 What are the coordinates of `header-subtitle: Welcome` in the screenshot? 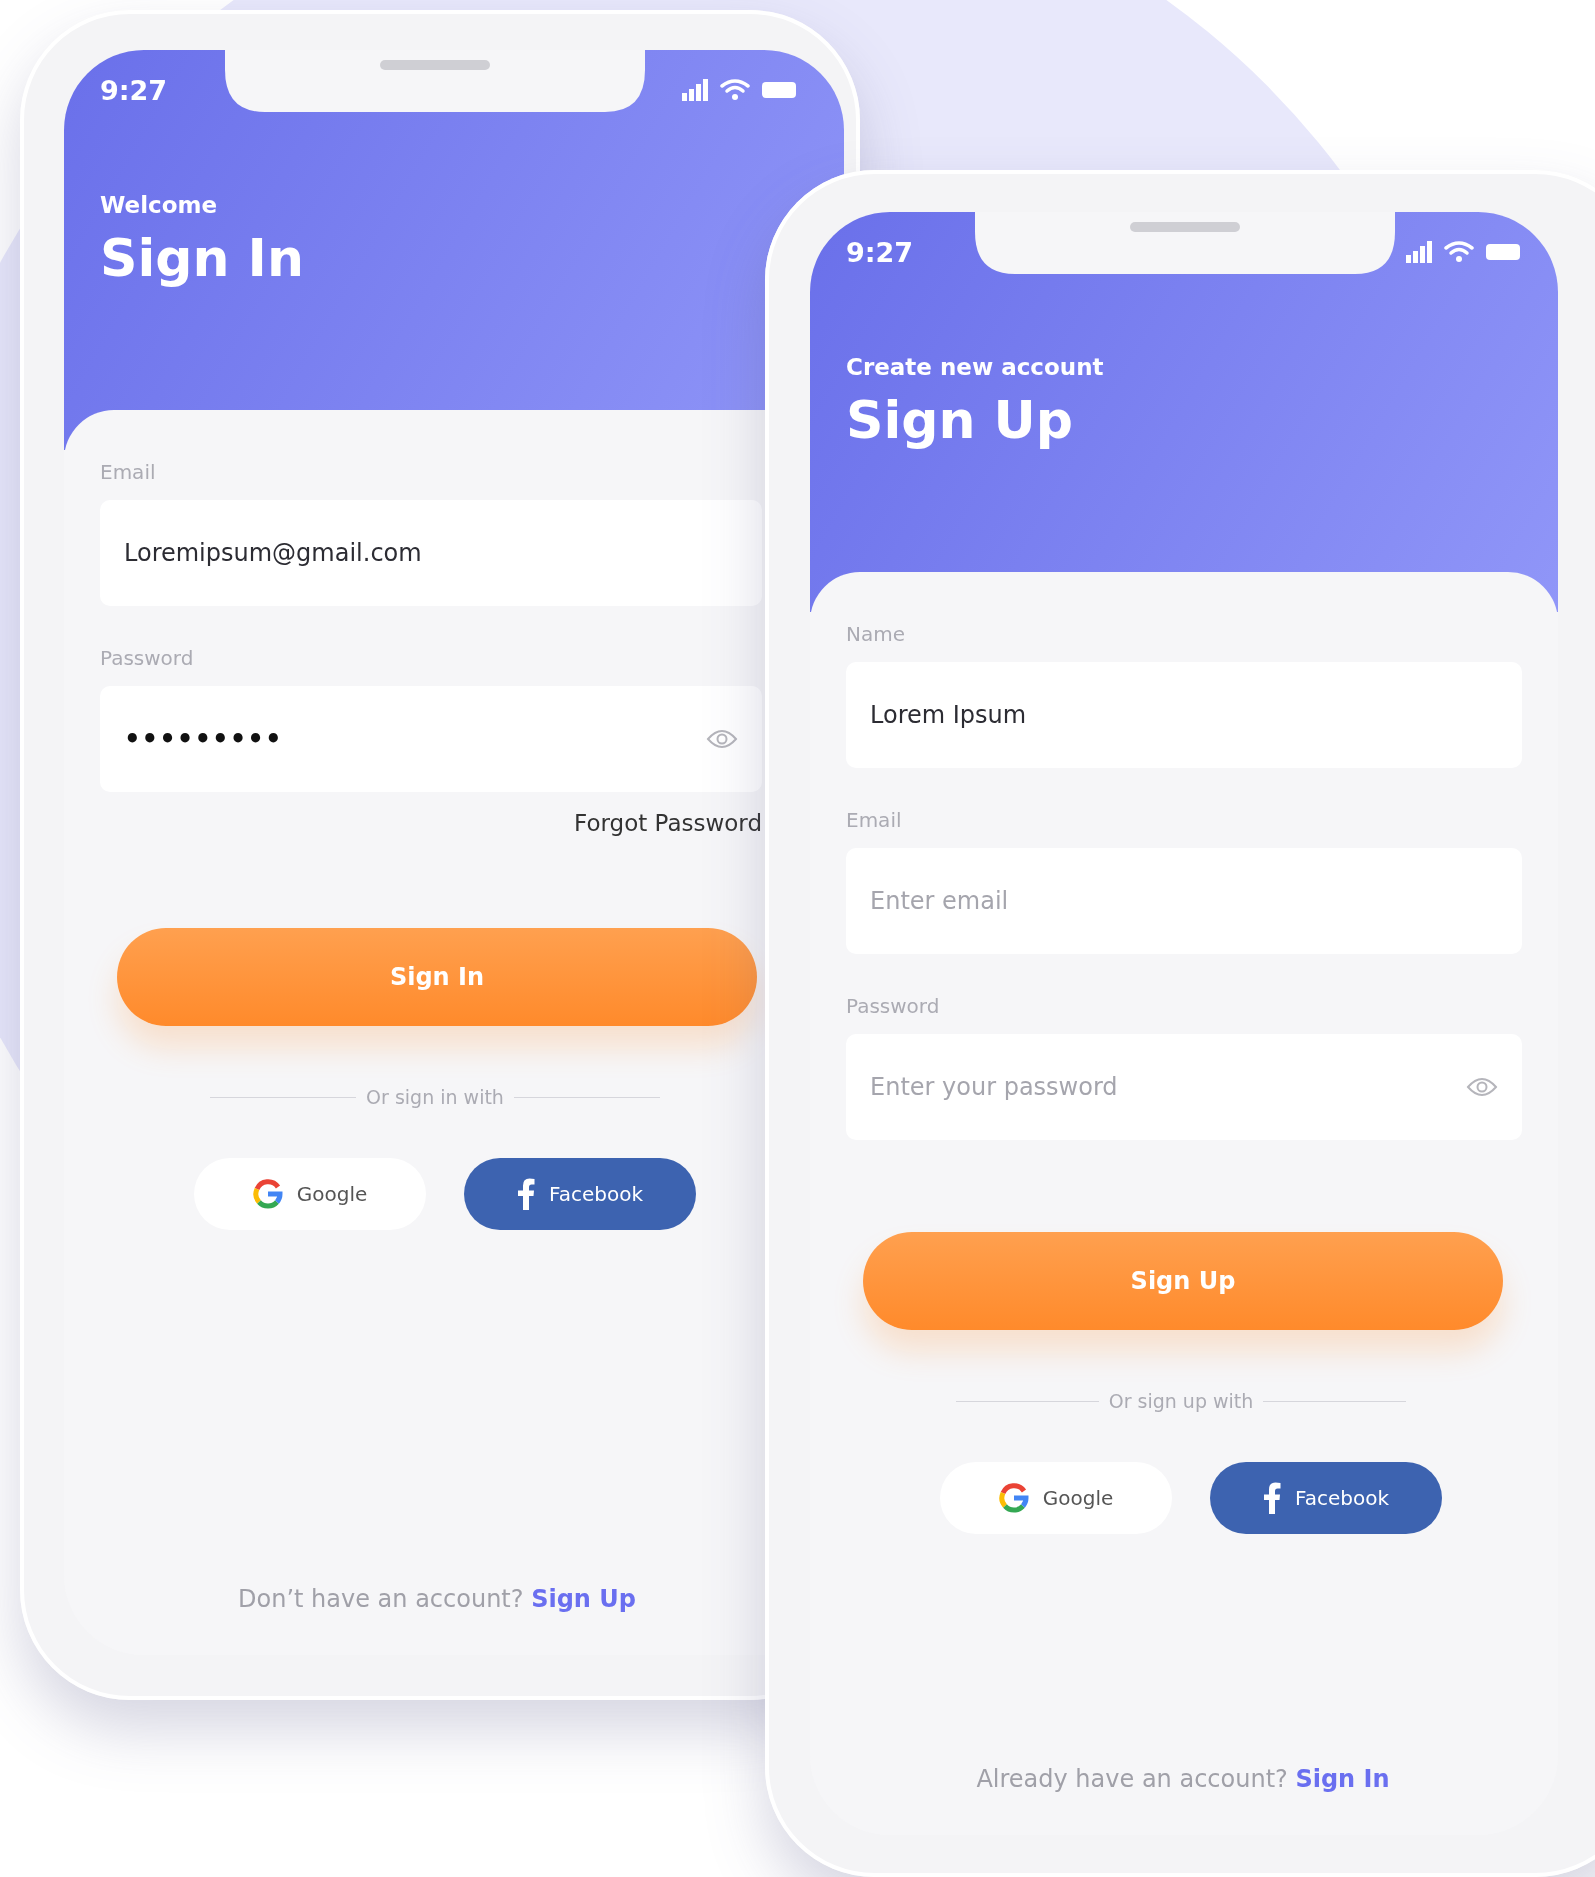 It's located at (159, 205).